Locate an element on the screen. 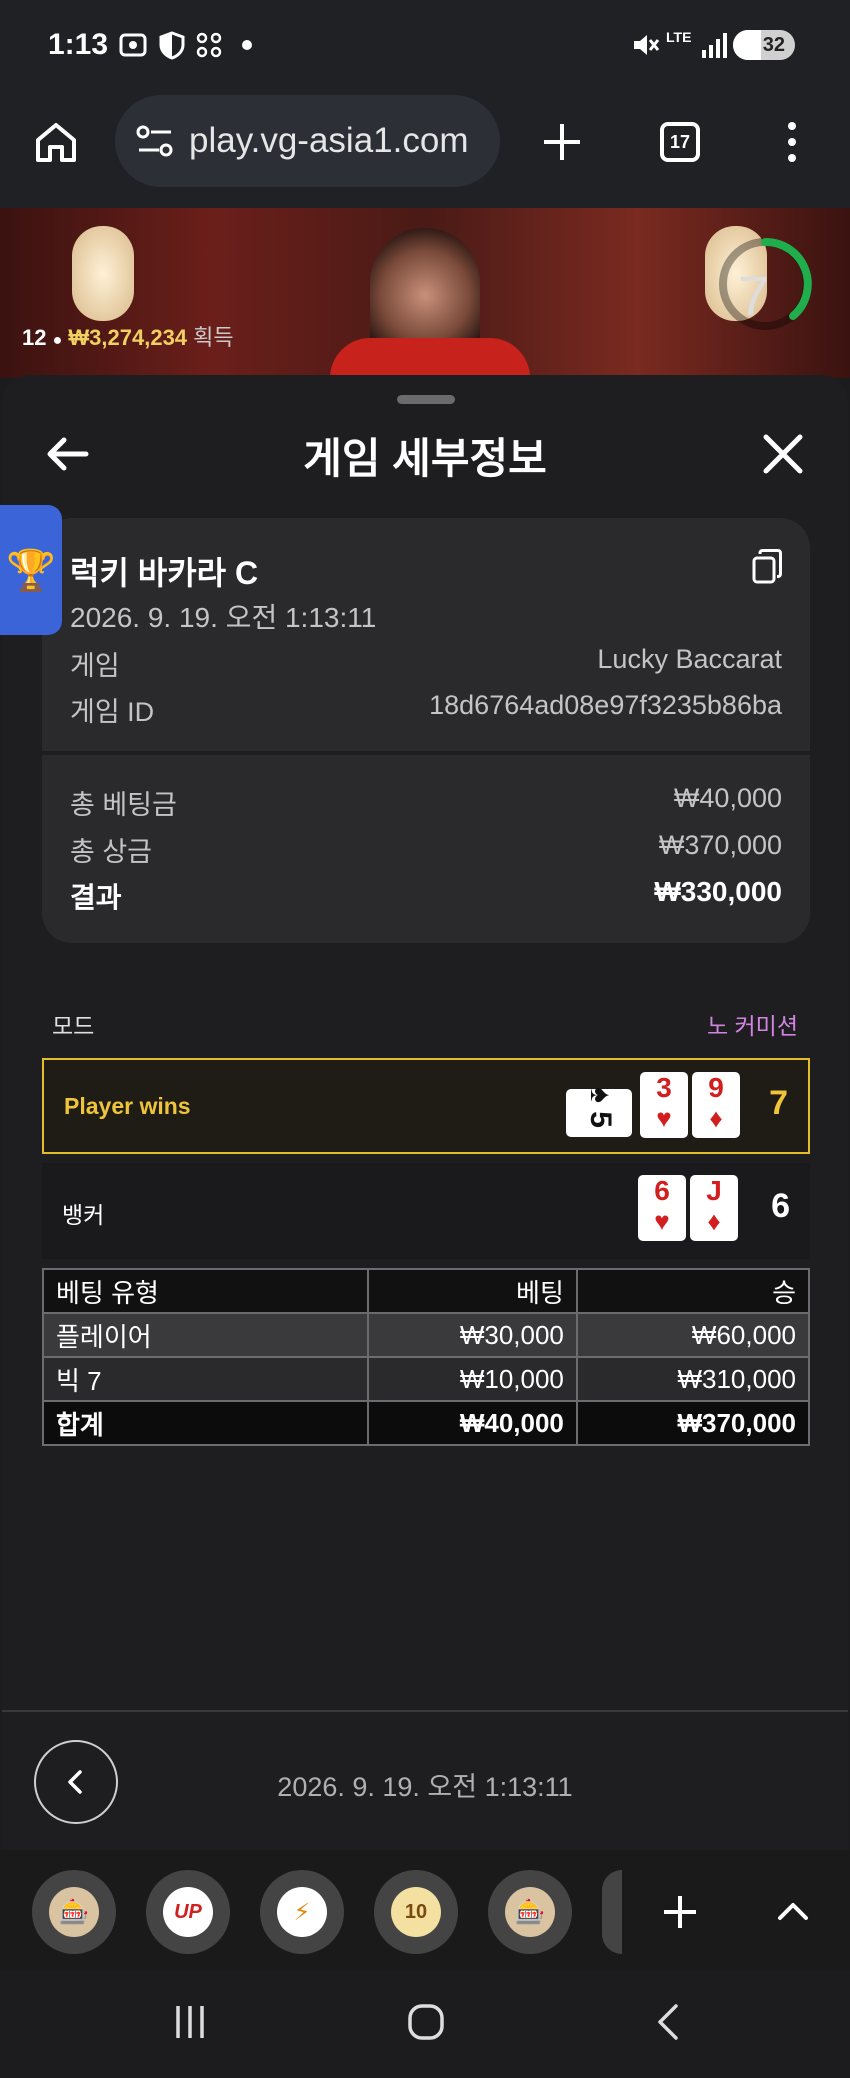 The width and height of the screenshot is (850, 2078). total-bet-label: 총 베팅금 is located at coordinates (123, 805).